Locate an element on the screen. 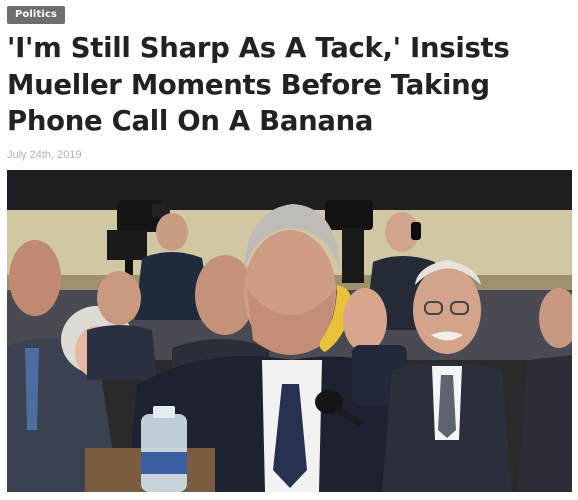 This screenshot has height=500, width=578. publish-date: July 24th, 2019 is located at coordinates (44, 155).